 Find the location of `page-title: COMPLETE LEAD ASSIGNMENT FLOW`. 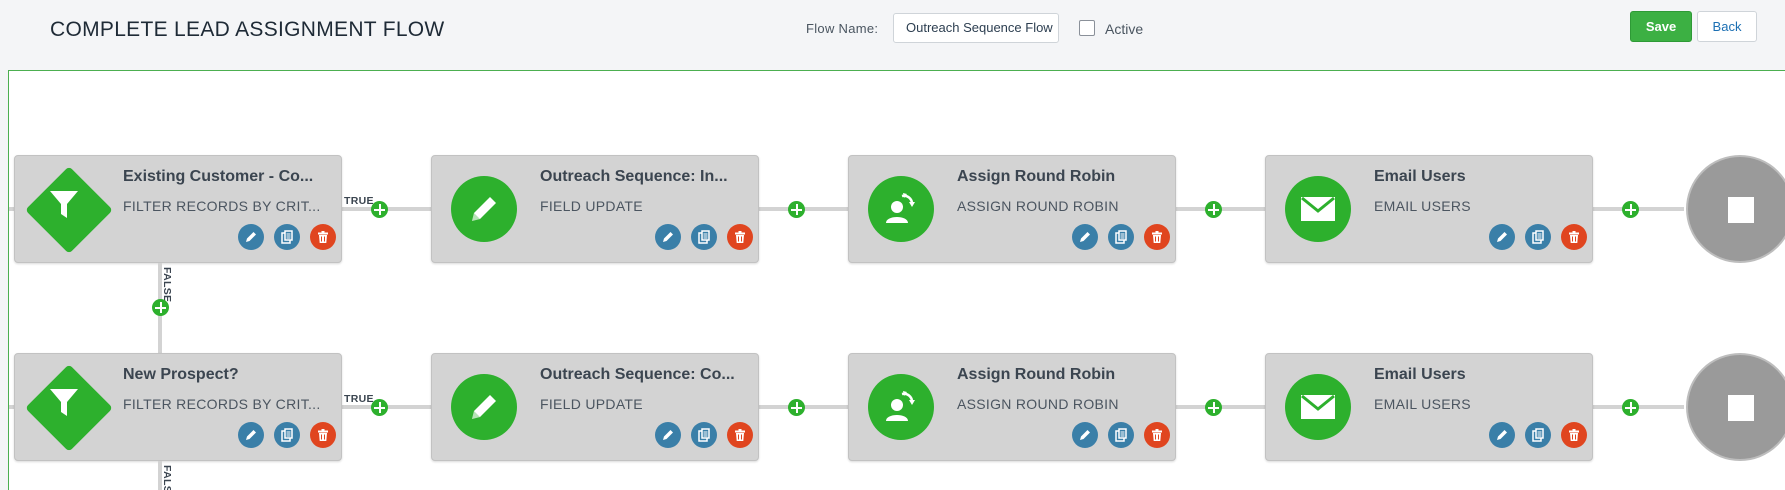

page-title: COMPLETE LEAD ASSIGNMENT FLOW is located at coordinates (247, 29).